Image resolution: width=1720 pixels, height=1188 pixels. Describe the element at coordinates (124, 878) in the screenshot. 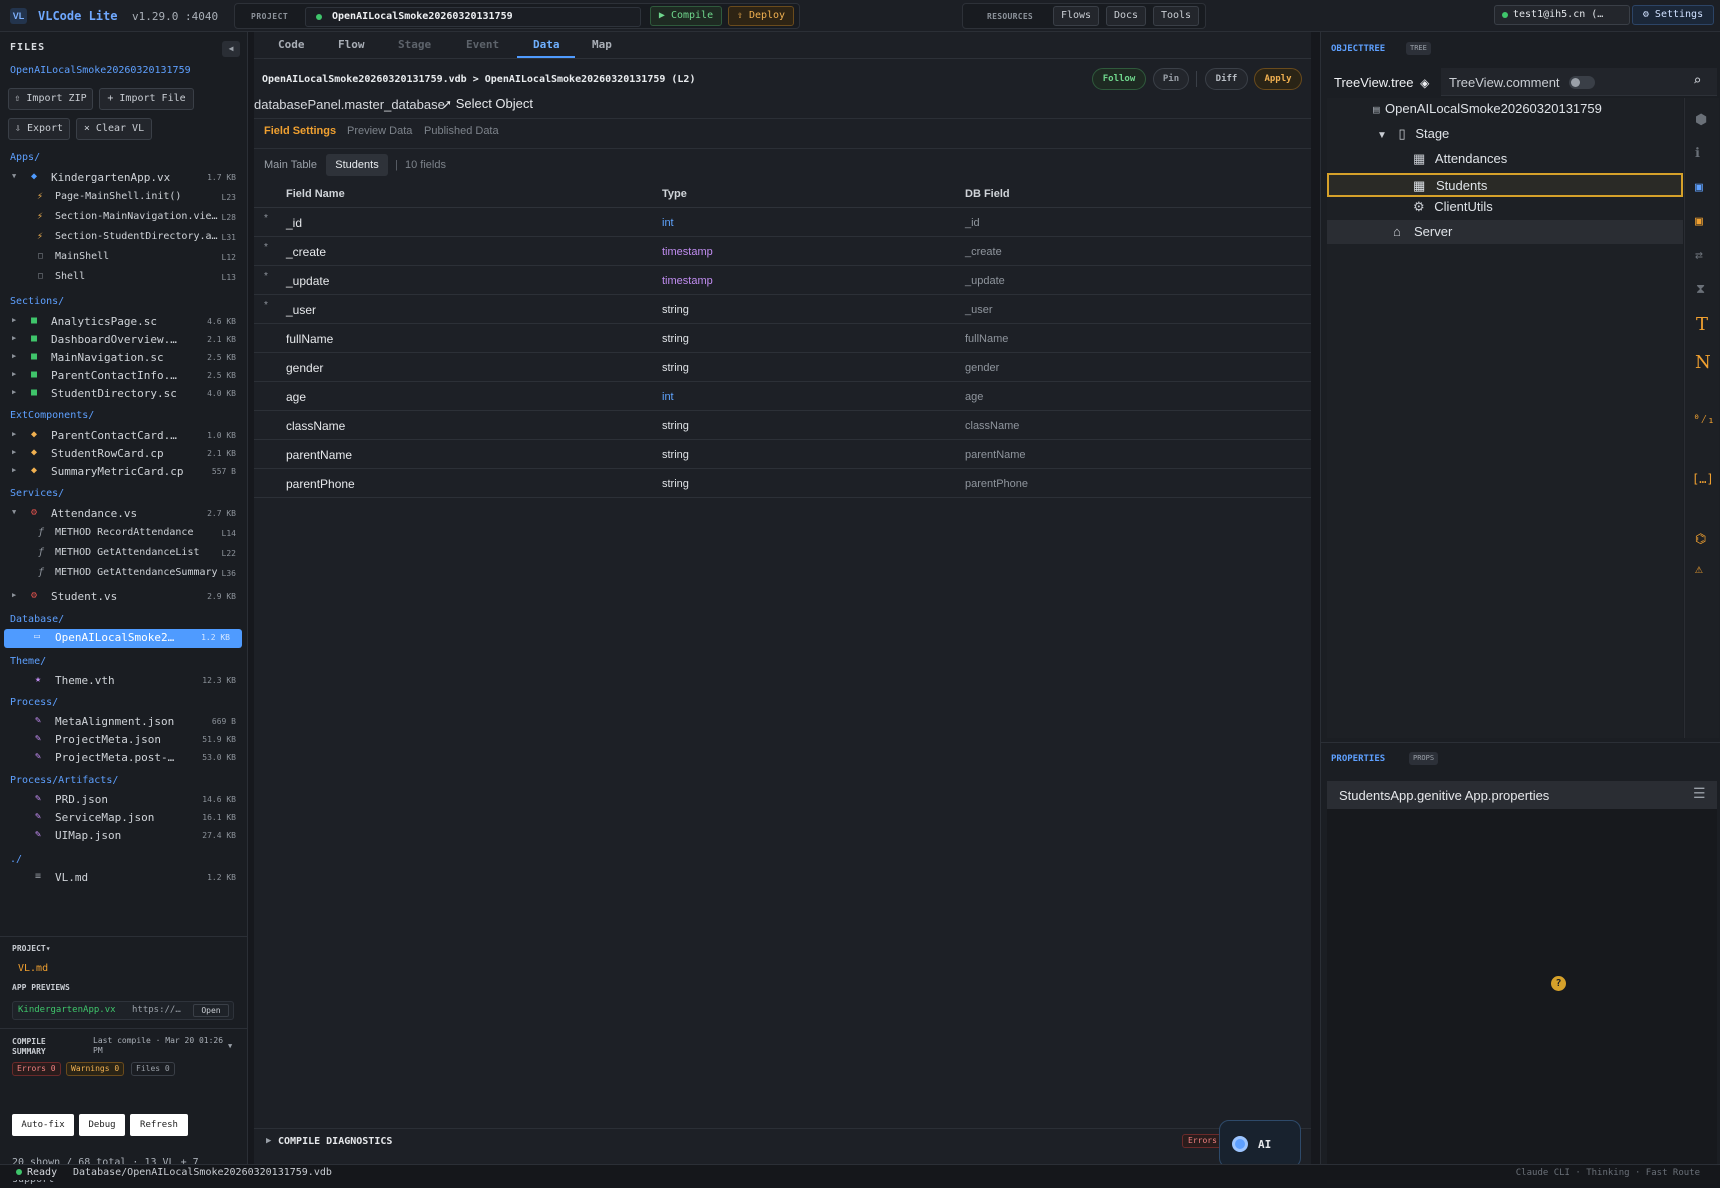

I see `file-row: ≡ VL.md 1.2 KB` at that location.